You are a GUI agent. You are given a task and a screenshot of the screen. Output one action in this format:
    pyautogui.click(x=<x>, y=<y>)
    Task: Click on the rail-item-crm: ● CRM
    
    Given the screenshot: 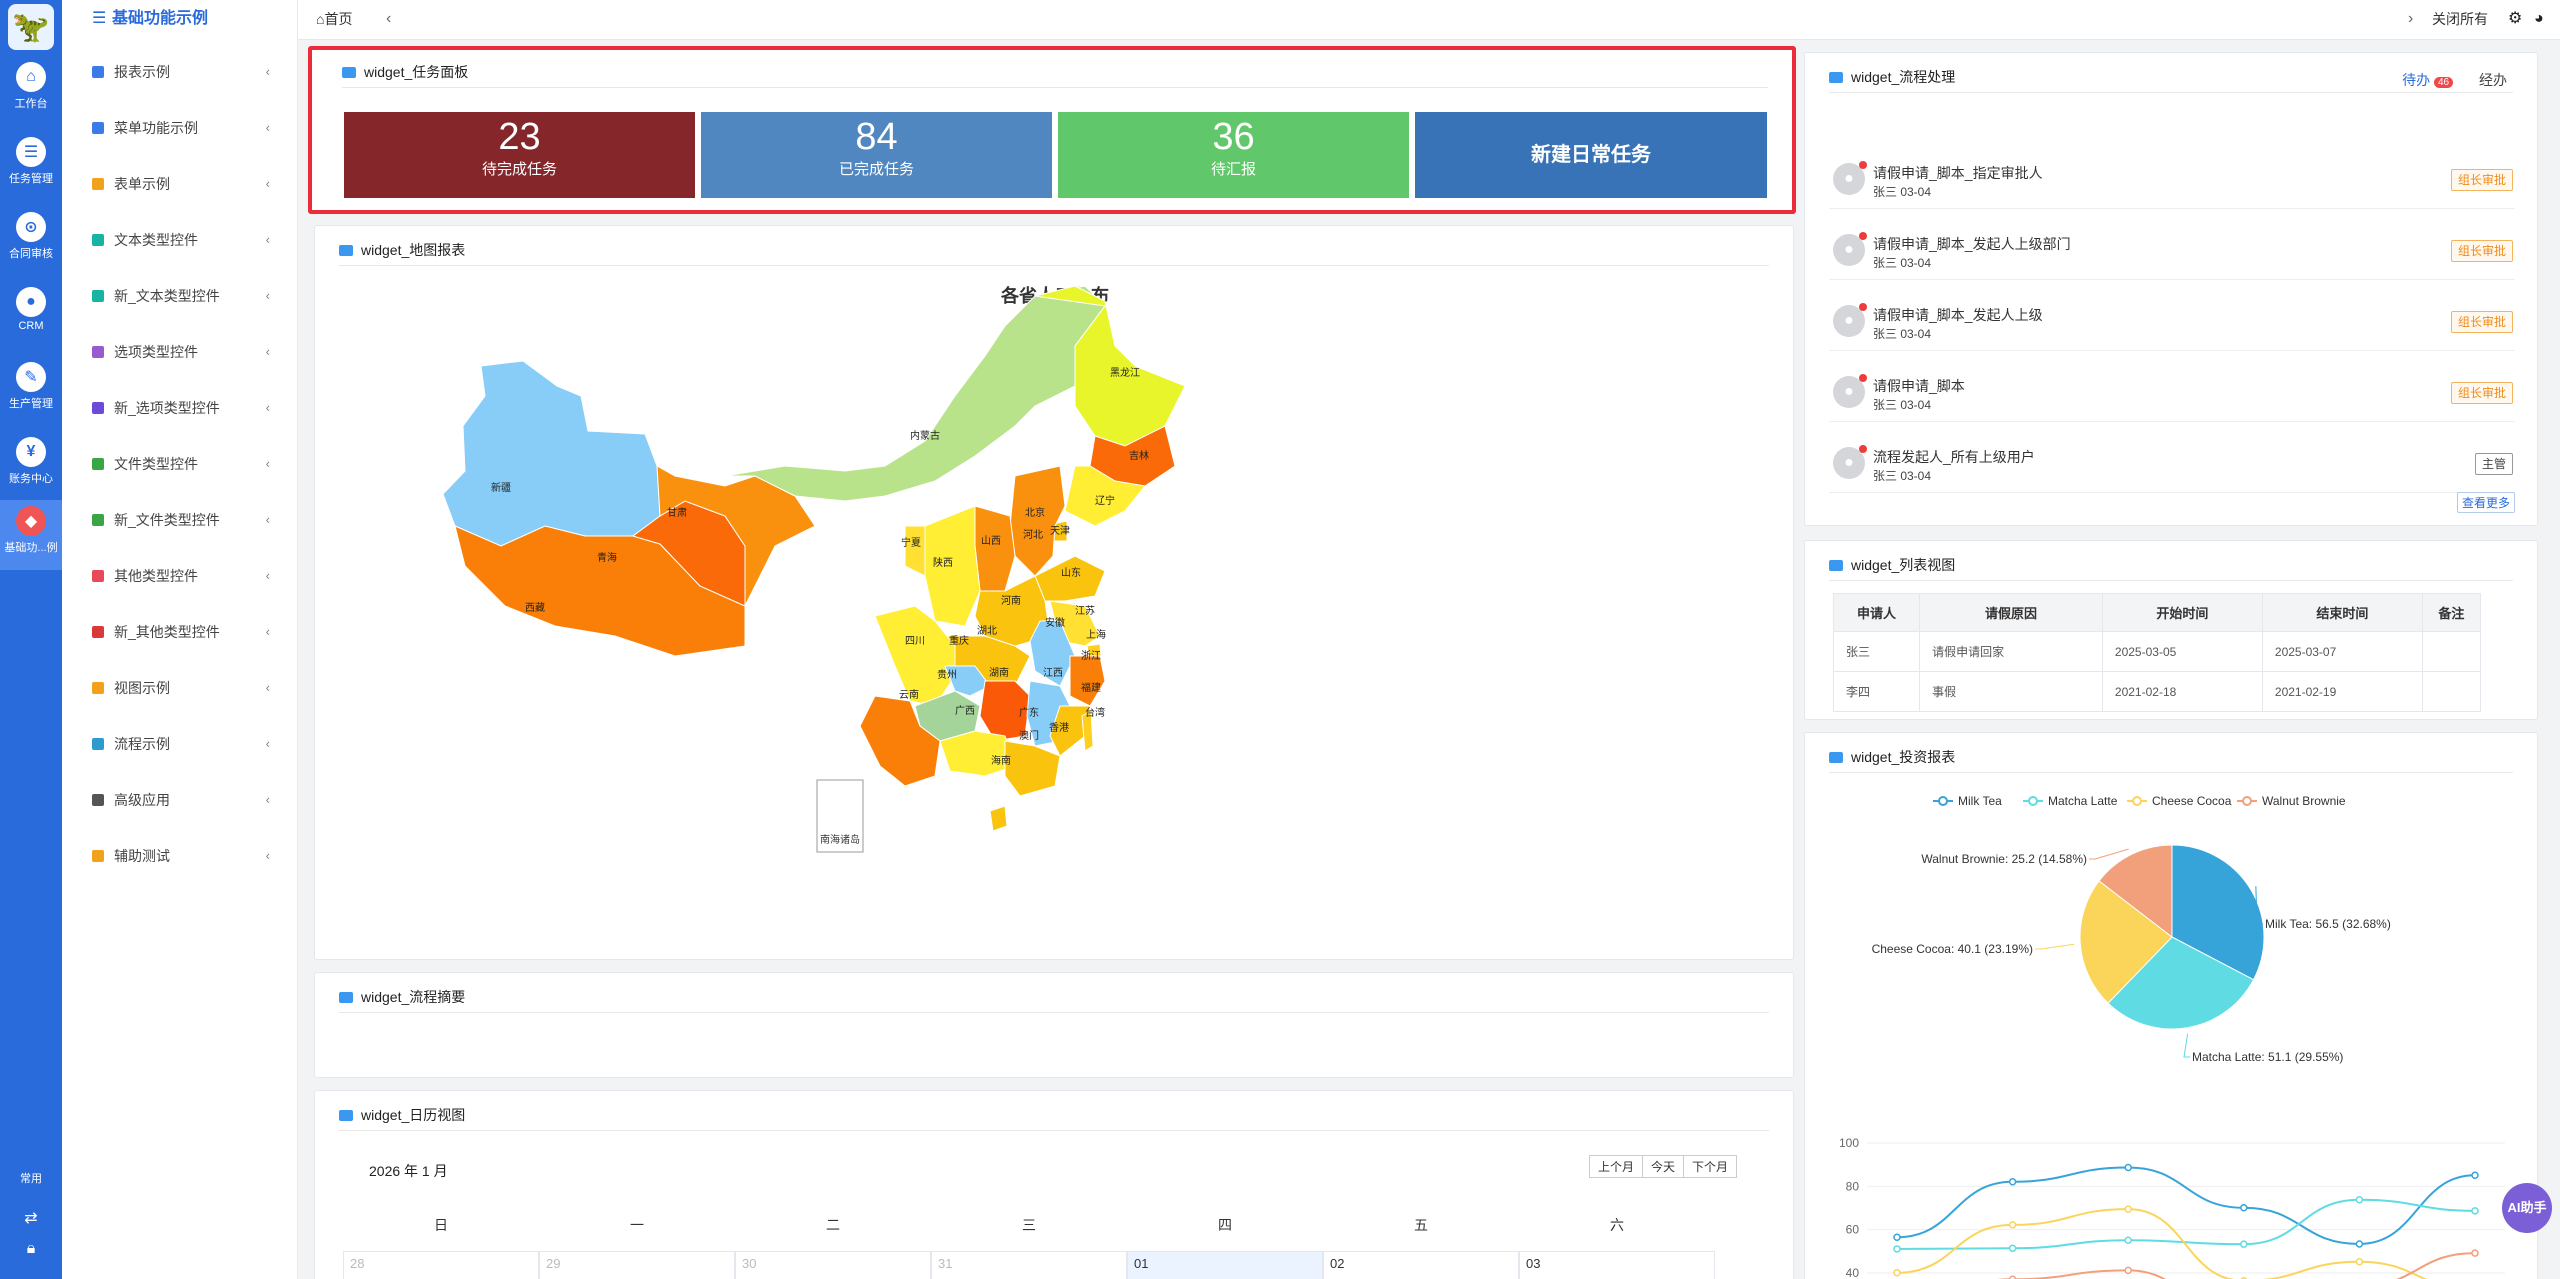 What is the action you would take?
    pyautogui.click(x=31, y=316)
    